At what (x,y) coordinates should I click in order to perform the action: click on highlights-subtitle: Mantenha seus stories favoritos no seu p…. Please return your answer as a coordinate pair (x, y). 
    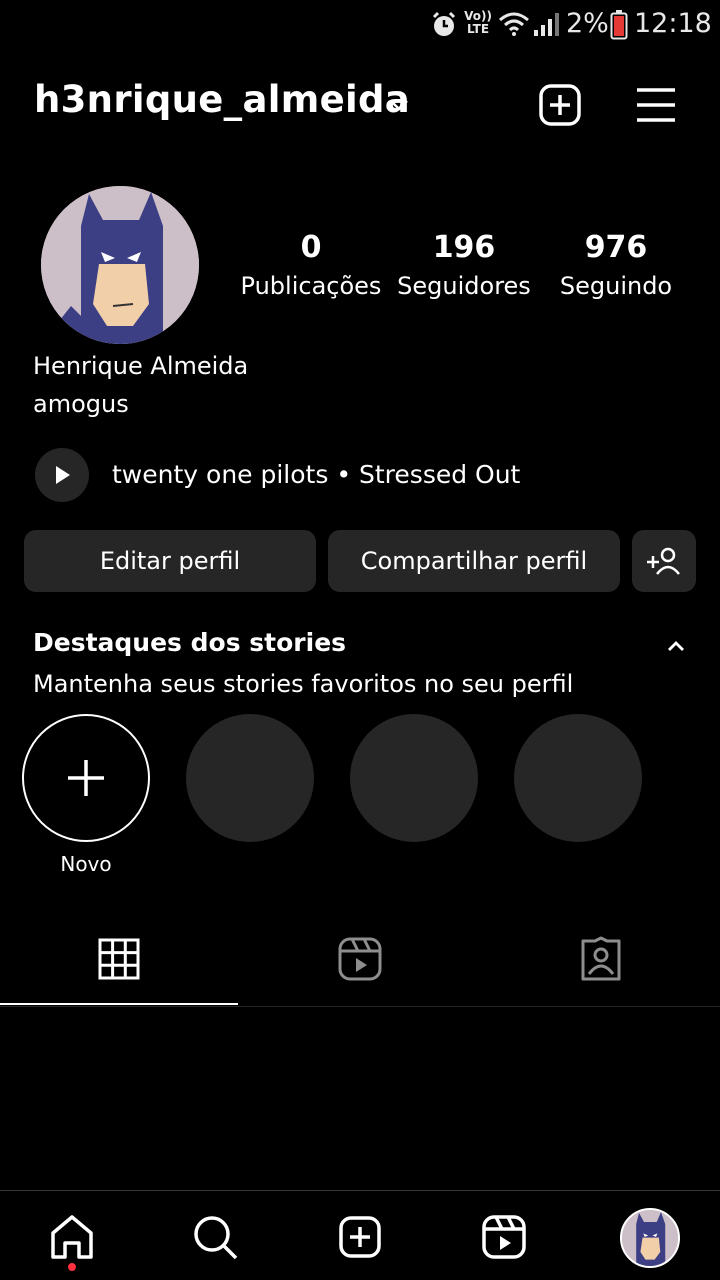
    Looking at the image, I should click on (303, 684).